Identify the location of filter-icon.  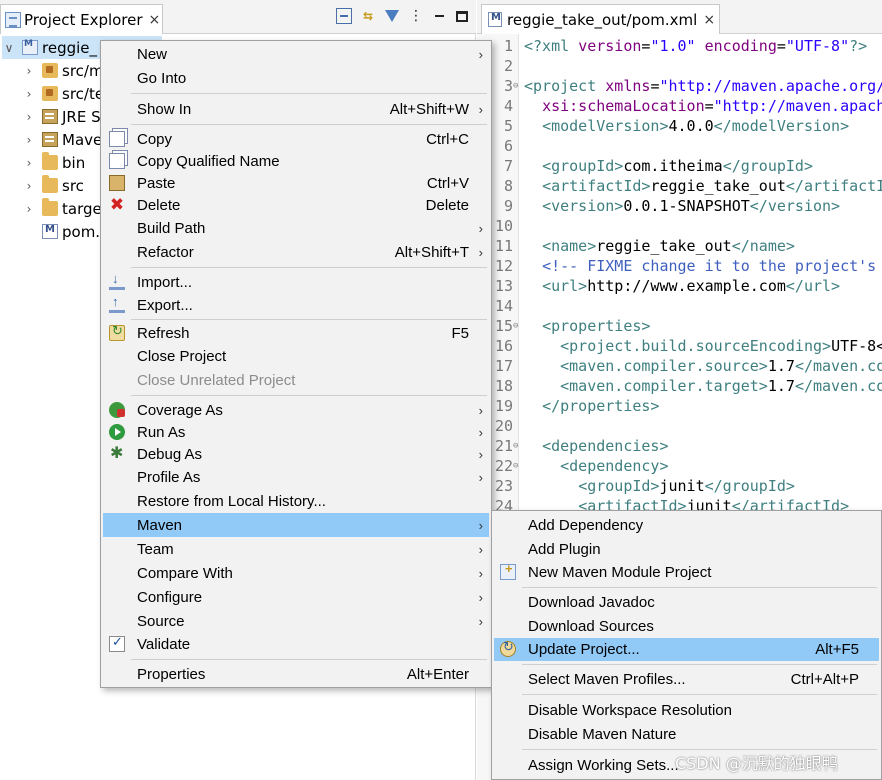
(392, 16).